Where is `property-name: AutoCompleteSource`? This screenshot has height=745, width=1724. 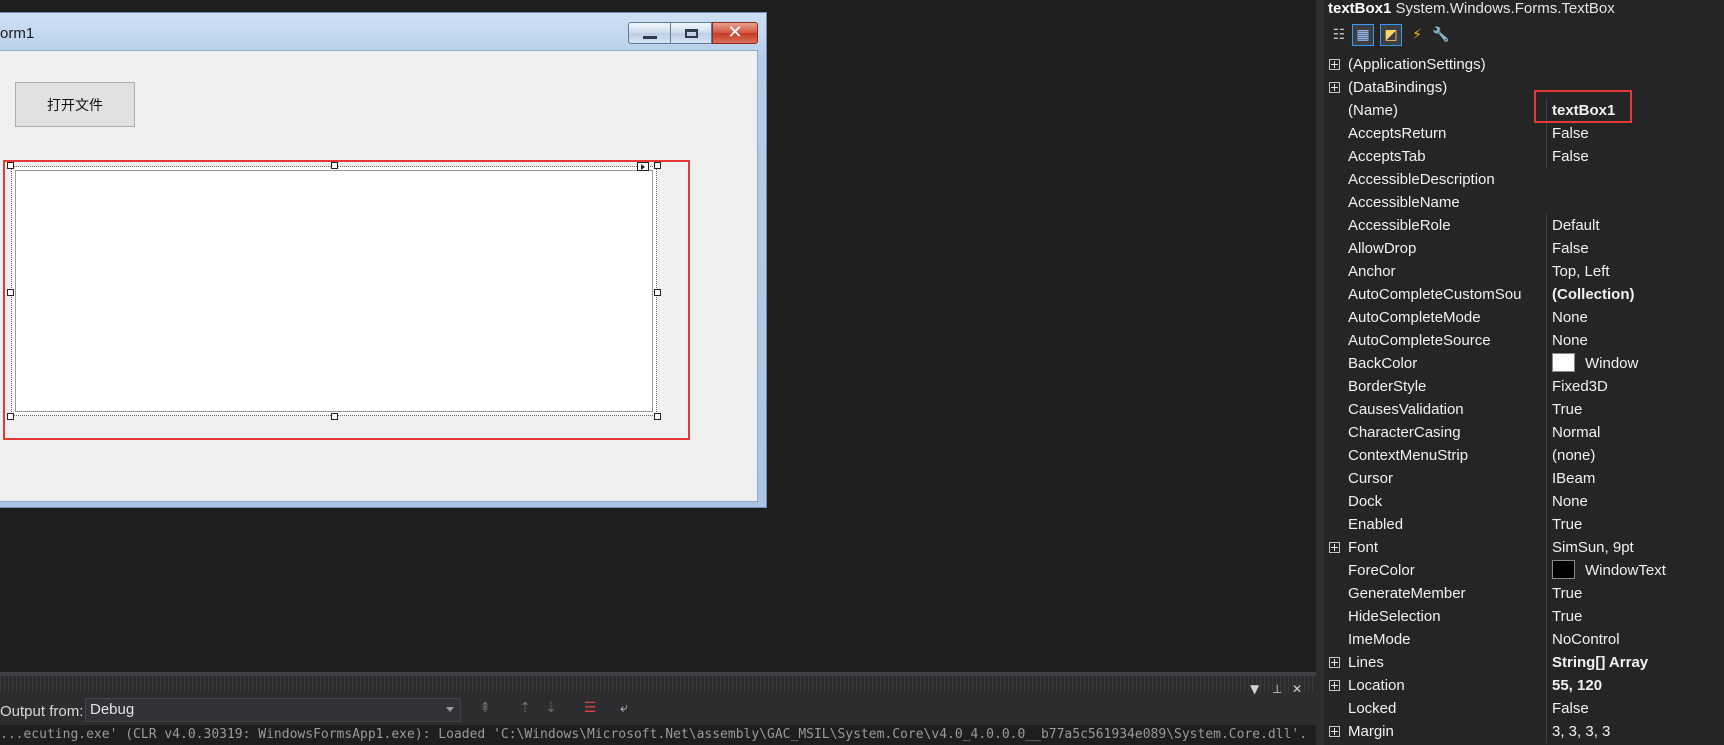 property-name: AutoCompleteSource is located at coordinates (1419, 340).